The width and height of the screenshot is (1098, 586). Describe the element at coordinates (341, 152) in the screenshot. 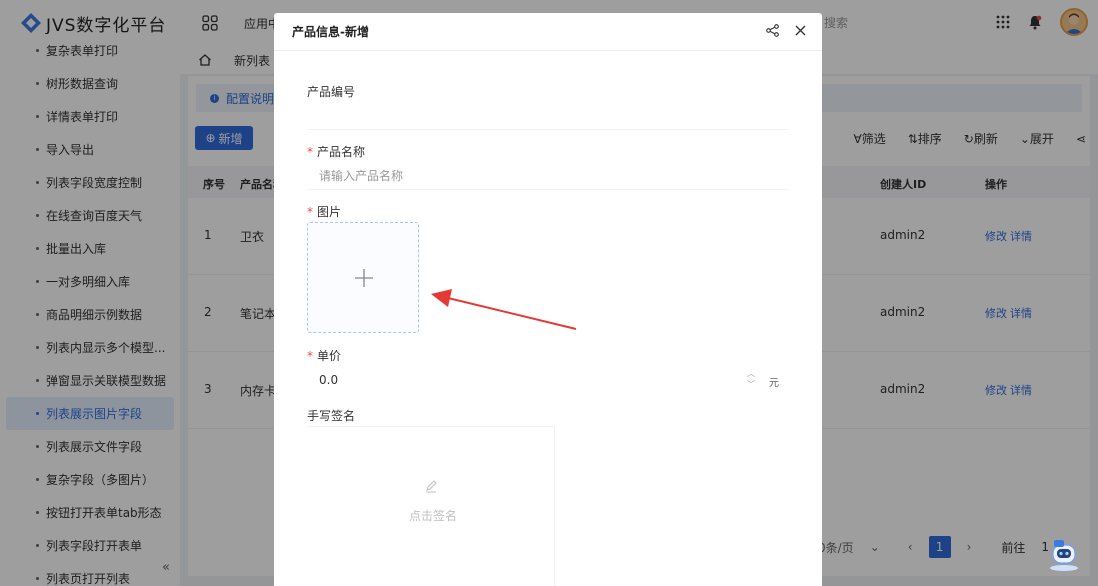

I see `name-label-text: 产品名称` at that location.